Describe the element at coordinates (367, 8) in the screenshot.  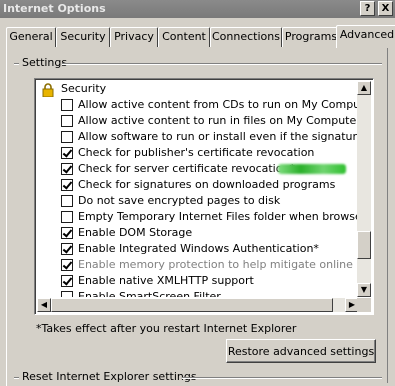
I see `help-button: ?` at that location.